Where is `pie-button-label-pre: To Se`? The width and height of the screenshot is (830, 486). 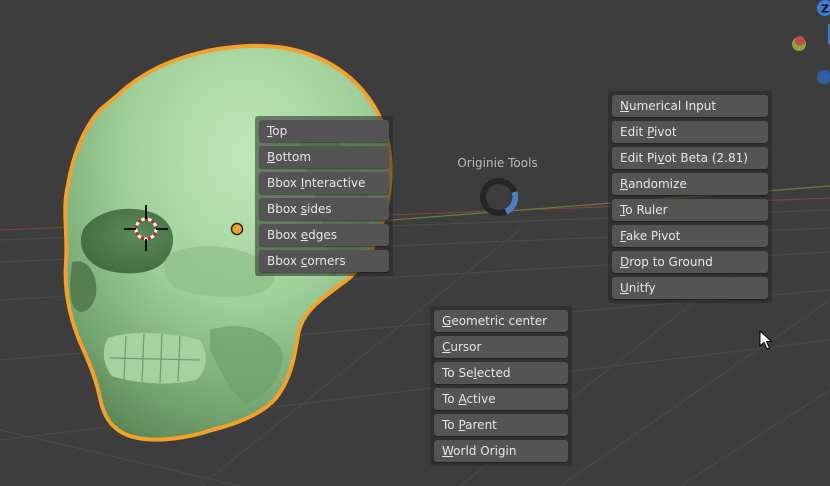 pie-button-label-pre: To Se is located at coordinates (458, 373).